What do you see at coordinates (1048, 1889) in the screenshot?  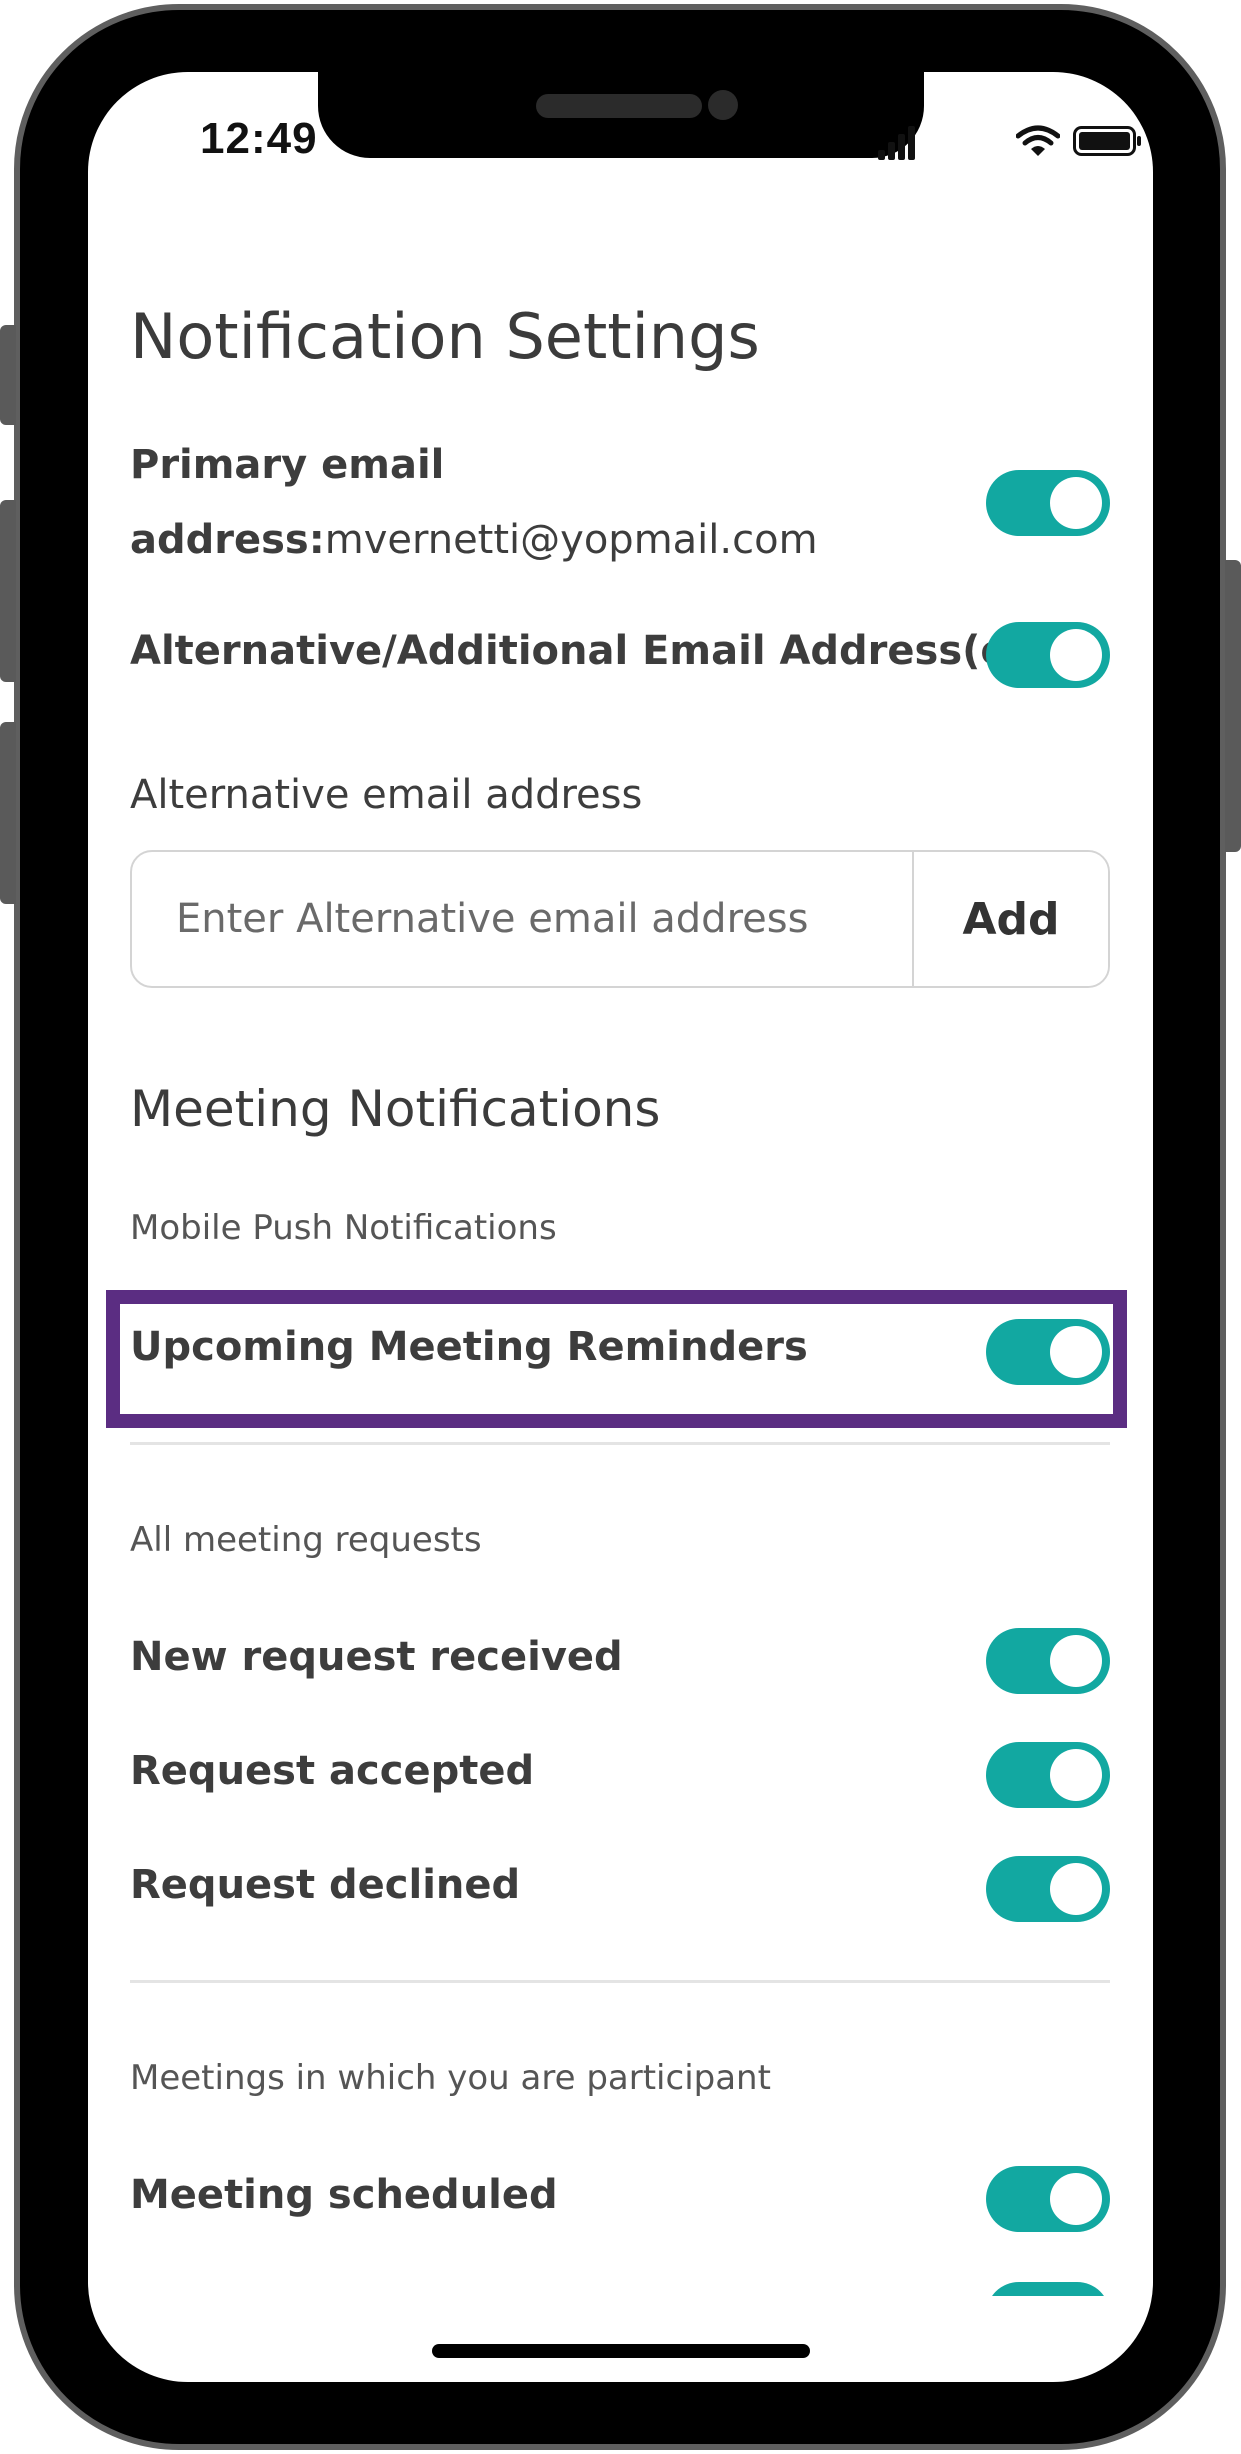 I see `request-declined-toggle` at bounding box center [1048, 1889].